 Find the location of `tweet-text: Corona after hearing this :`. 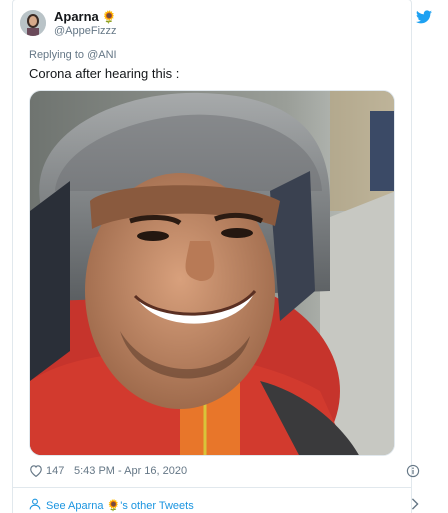

tweet-text: Corona after hearing this : is located at coordinates (104, 73).